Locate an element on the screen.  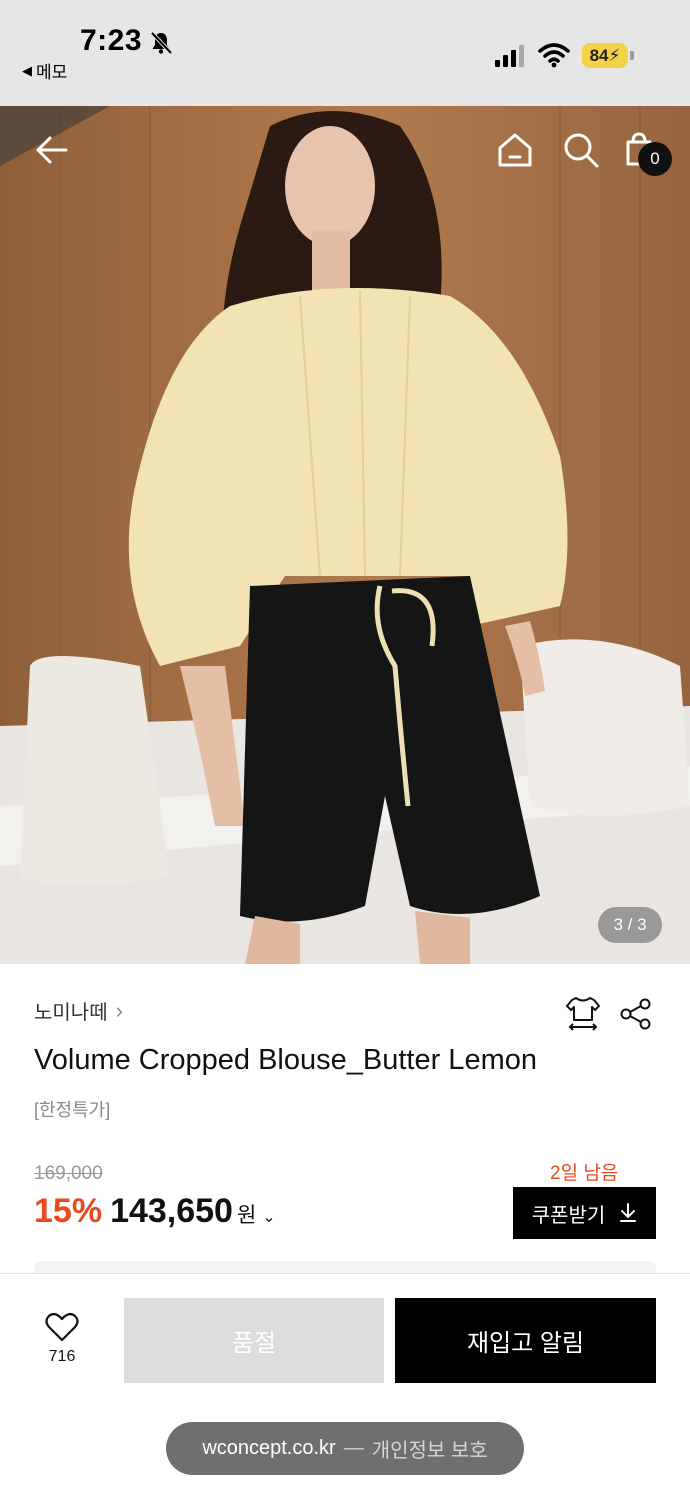
download-icon is located at coordinates (628, 1212).